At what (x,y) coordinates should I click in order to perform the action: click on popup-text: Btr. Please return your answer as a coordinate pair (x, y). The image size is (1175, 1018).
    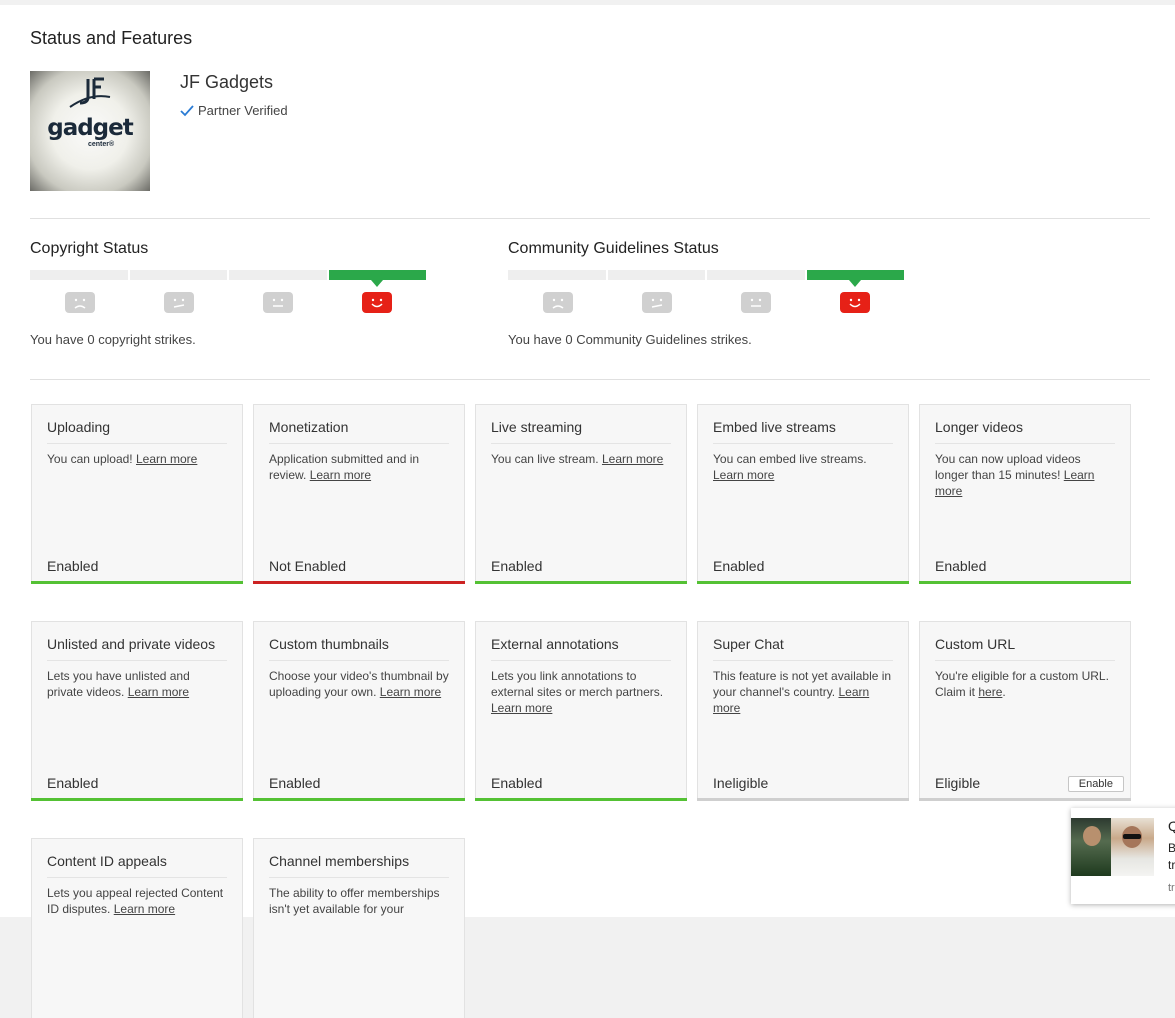
    Looking at the image, I should click on (1171, 856).